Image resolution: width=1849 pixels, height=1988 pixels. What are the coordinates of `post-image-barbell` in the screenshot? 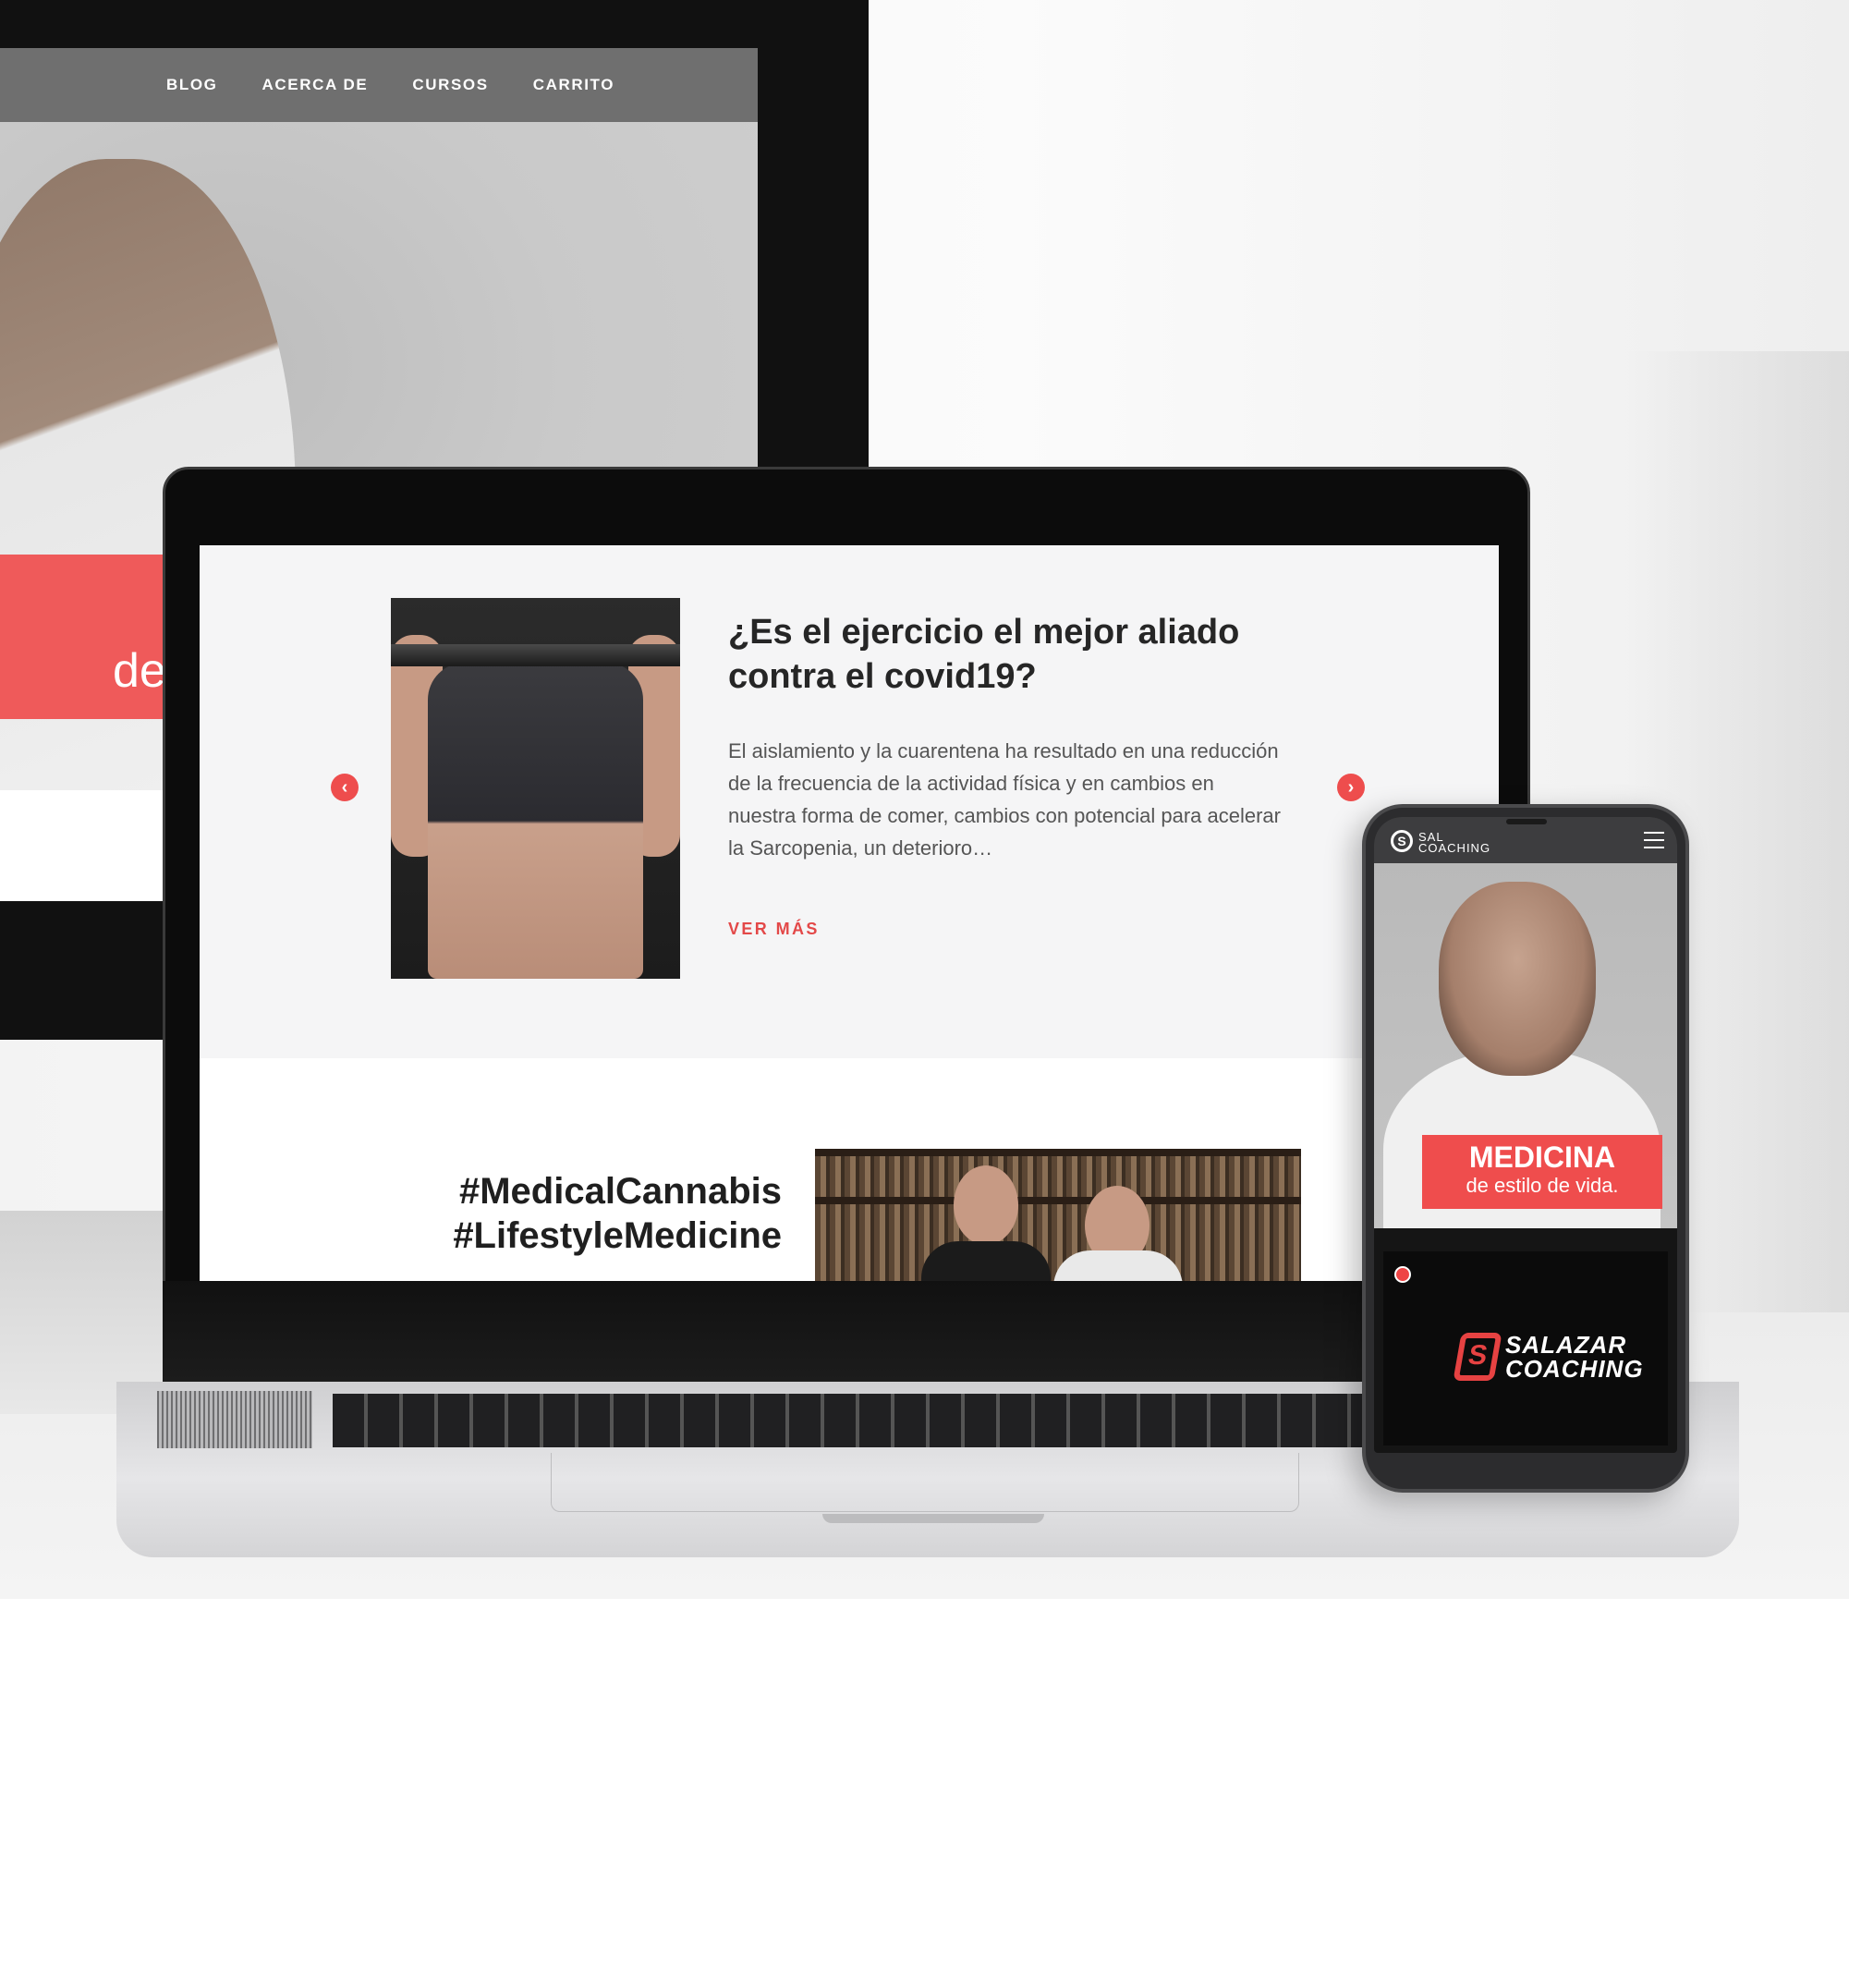 It's located at (535, 655).